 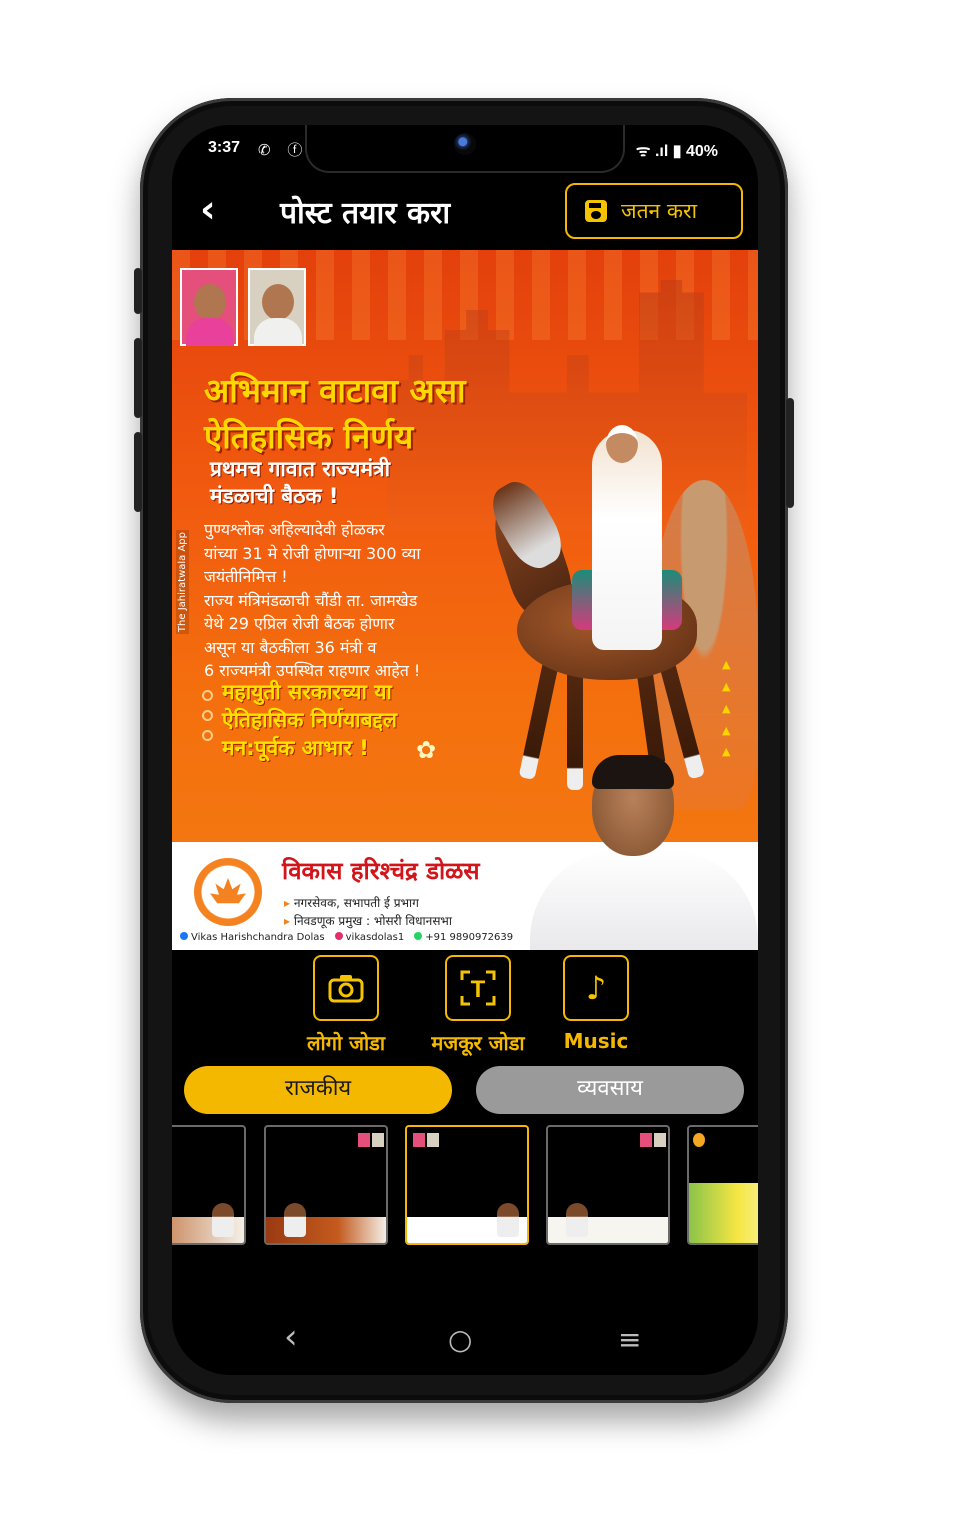 I want to click on phone-text: +91 9890972639, so click(x=469, y=937).